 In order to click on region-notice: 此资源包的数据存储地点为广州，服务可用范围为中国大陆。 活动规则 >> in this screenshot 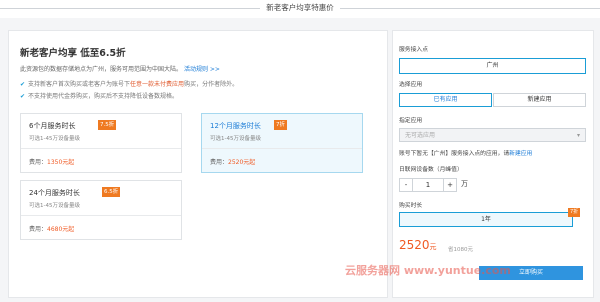, I will do `click(120, 68)`.